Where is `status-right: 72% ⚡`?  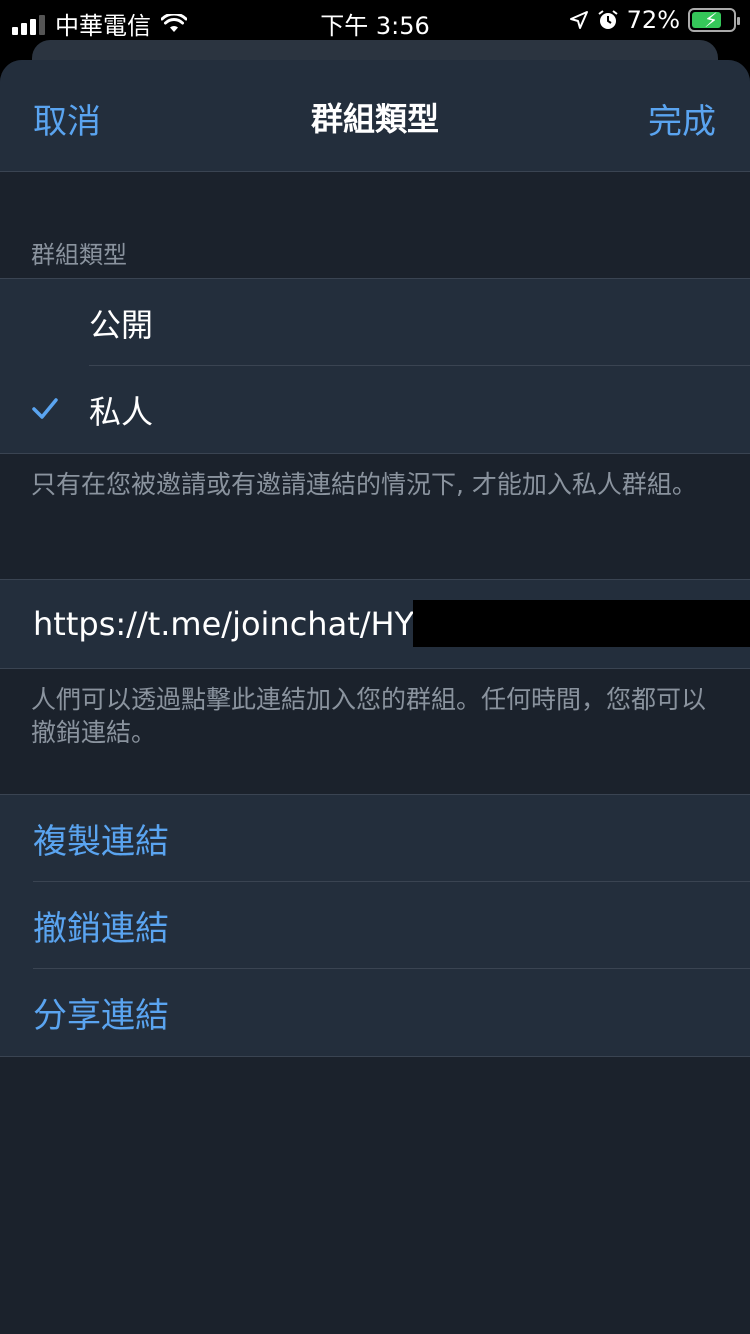 status-right: 72% ⚡ is located at coordinates (654, 20).